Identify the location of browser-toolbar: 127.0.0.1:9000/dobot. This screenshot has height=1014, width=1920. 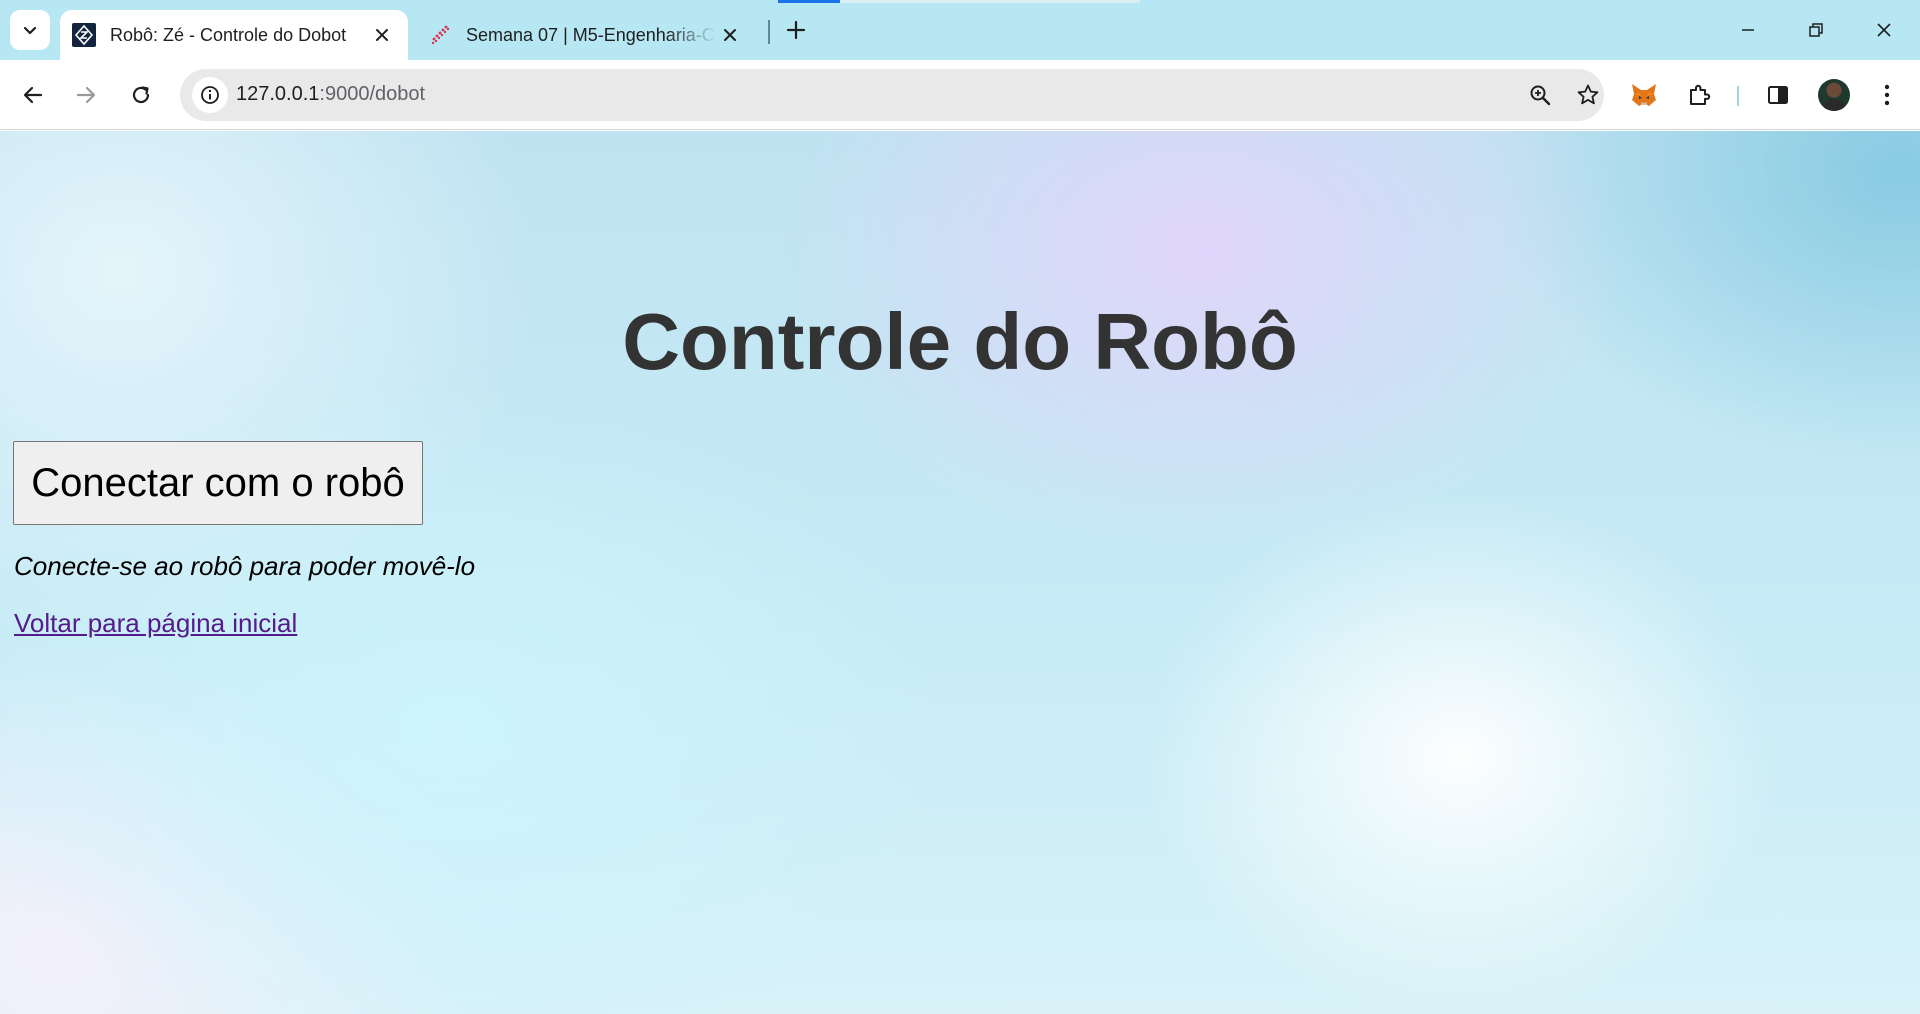
(960, 95).